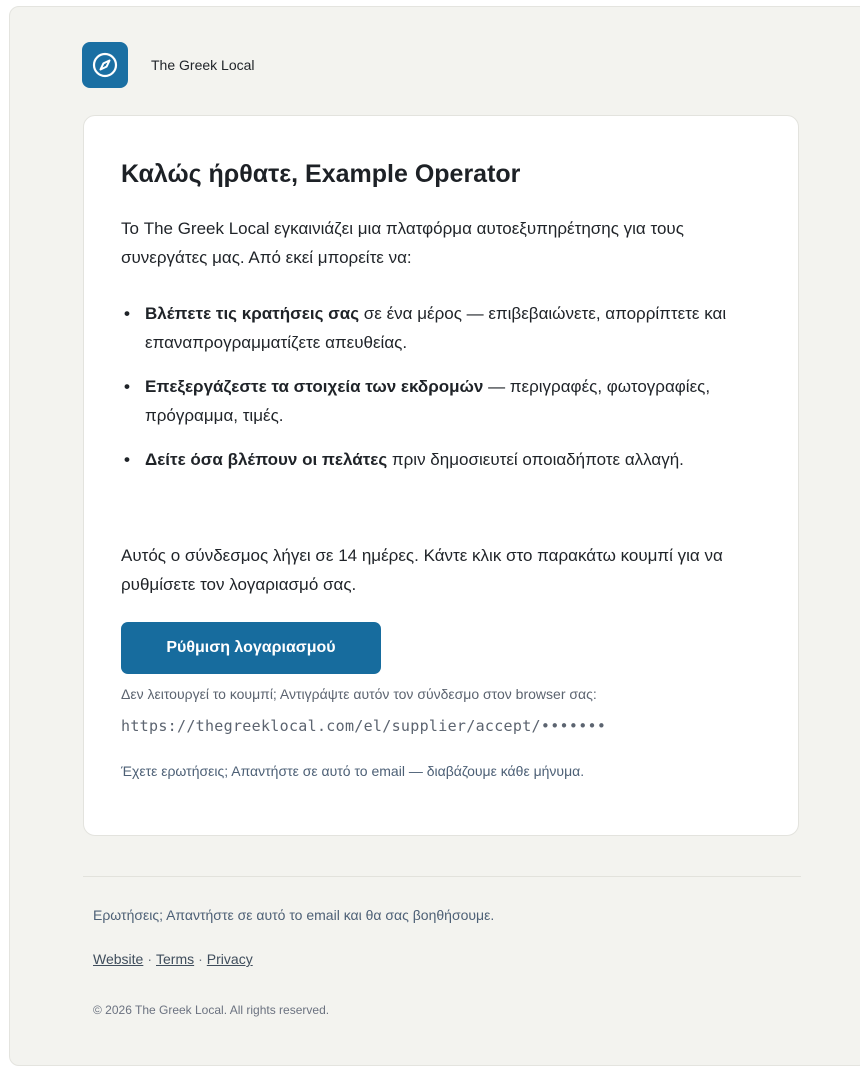 The image size is (860, 1066). What do you see at coordinates (230, 959) in the screenshot?
I see `privacy-link: Privacy` at bounding box center [230, 959].